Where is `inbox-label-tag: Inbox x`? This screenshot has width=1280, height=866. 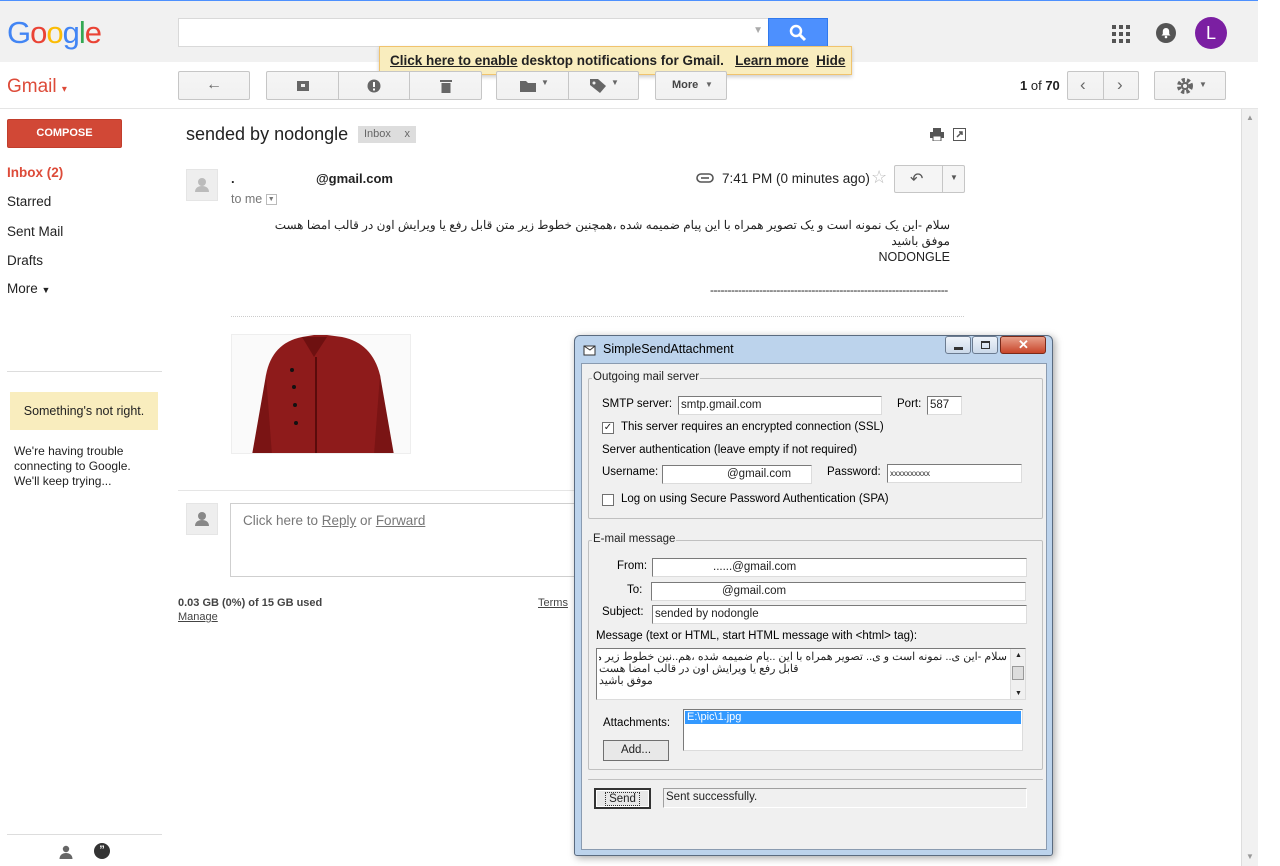 inbox-label-tag: Inbox x is located at coordinates (387, 134).